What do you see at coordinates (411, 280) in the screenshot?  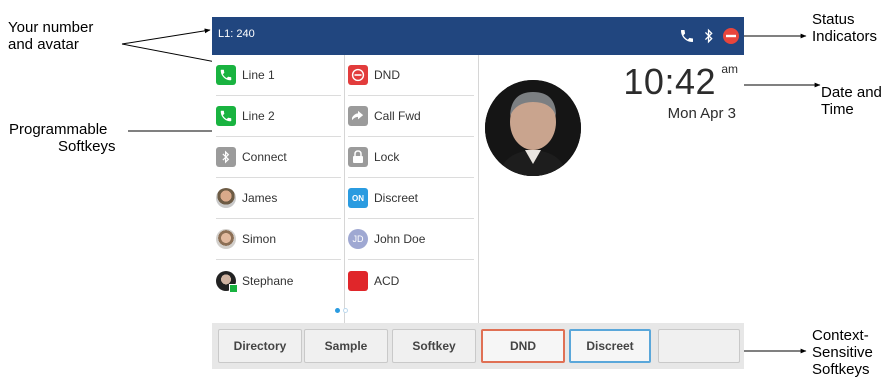 I see `softkey-acd: ACD` at bounding box center [411, 280].